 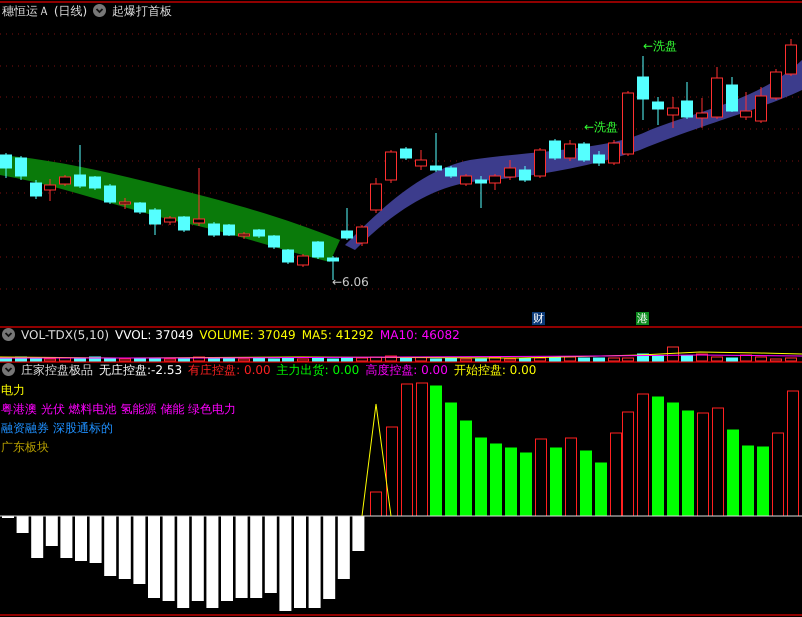 I want to click on indicator-reading: MA5: 41292, so click(x=338, y=335).